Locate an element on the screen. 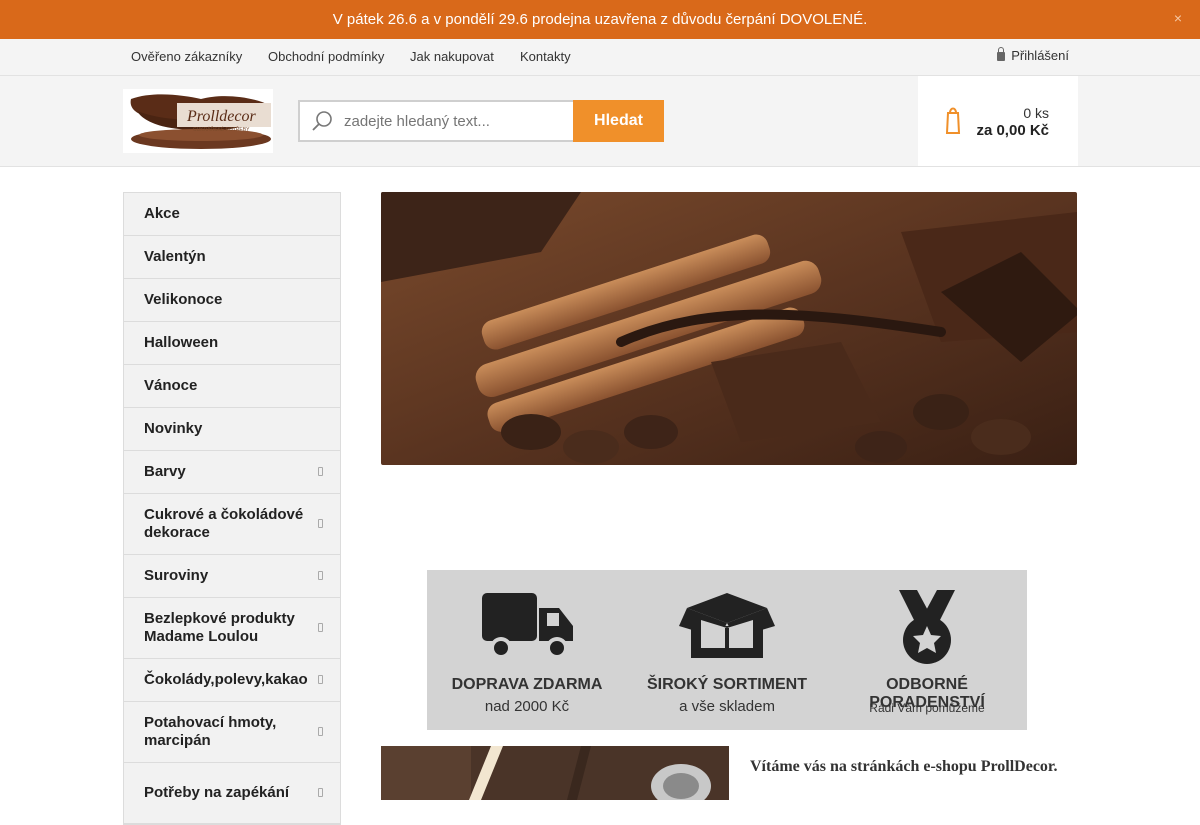 The width and height of the screenshot is (1200, 825). category-potahovaci-hmoty: Potahovací hmoty, marcipán is located at coordinates (232, 732).